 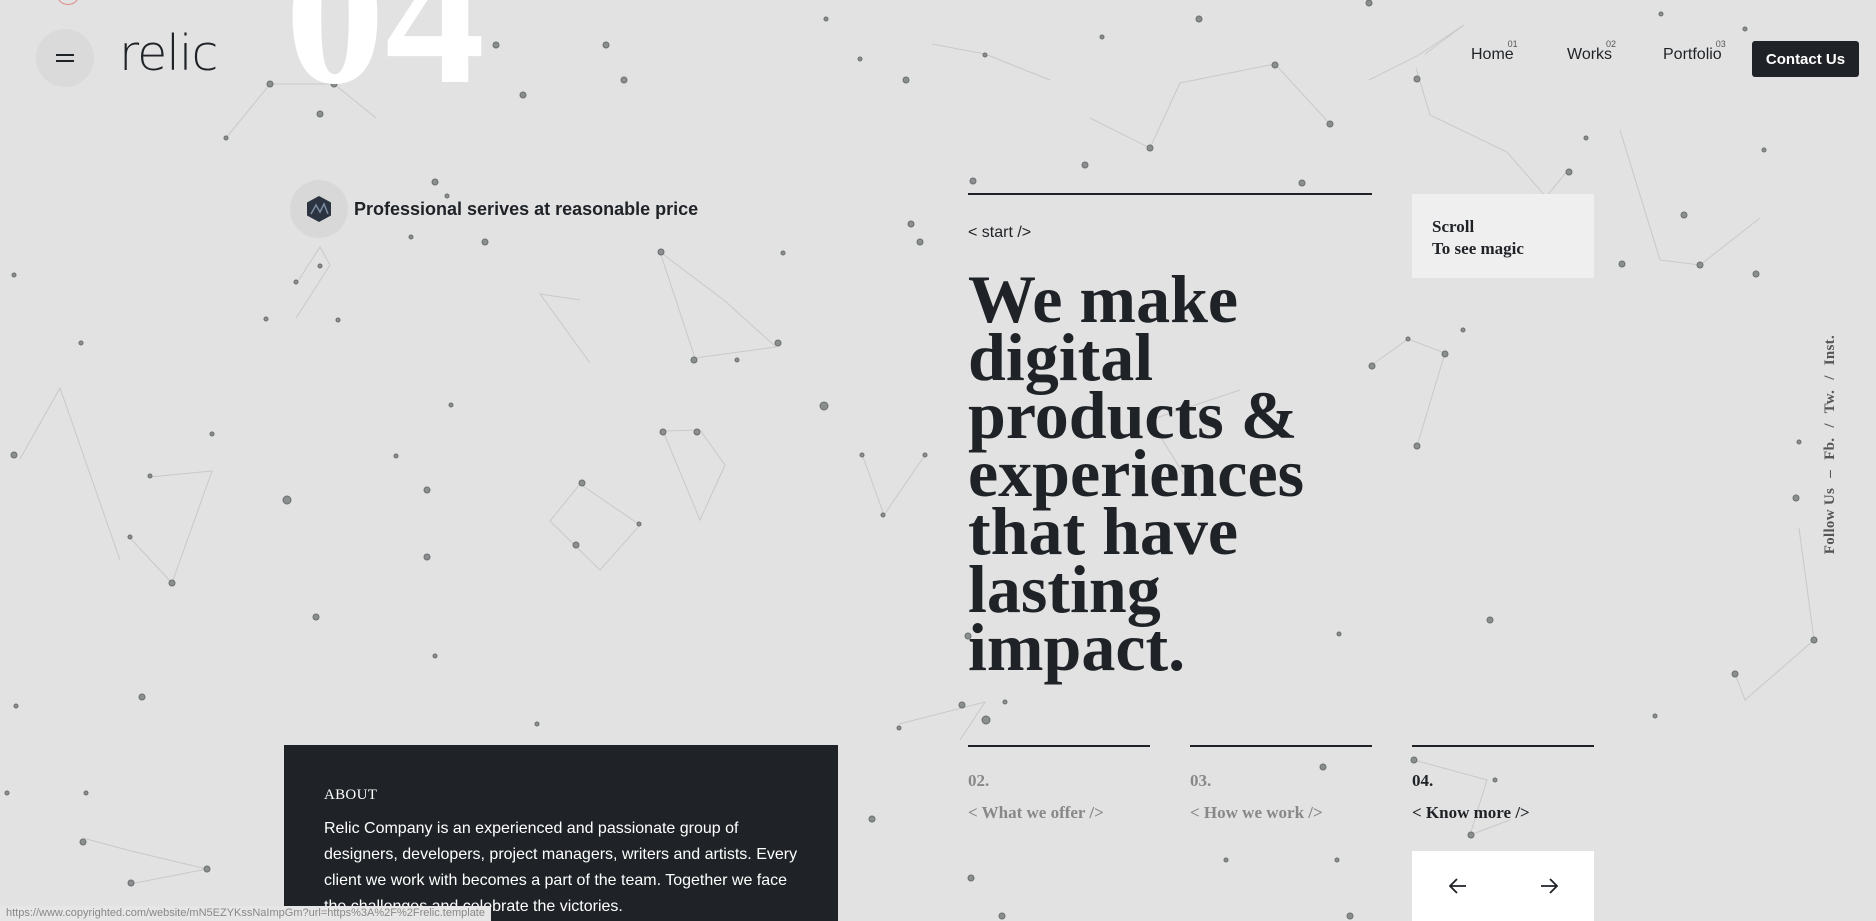 What do you see at coordinates (1830, 350) in the screenshot?
I see `social-link-instagram: Inst.` at bounding box center [1830, 350].